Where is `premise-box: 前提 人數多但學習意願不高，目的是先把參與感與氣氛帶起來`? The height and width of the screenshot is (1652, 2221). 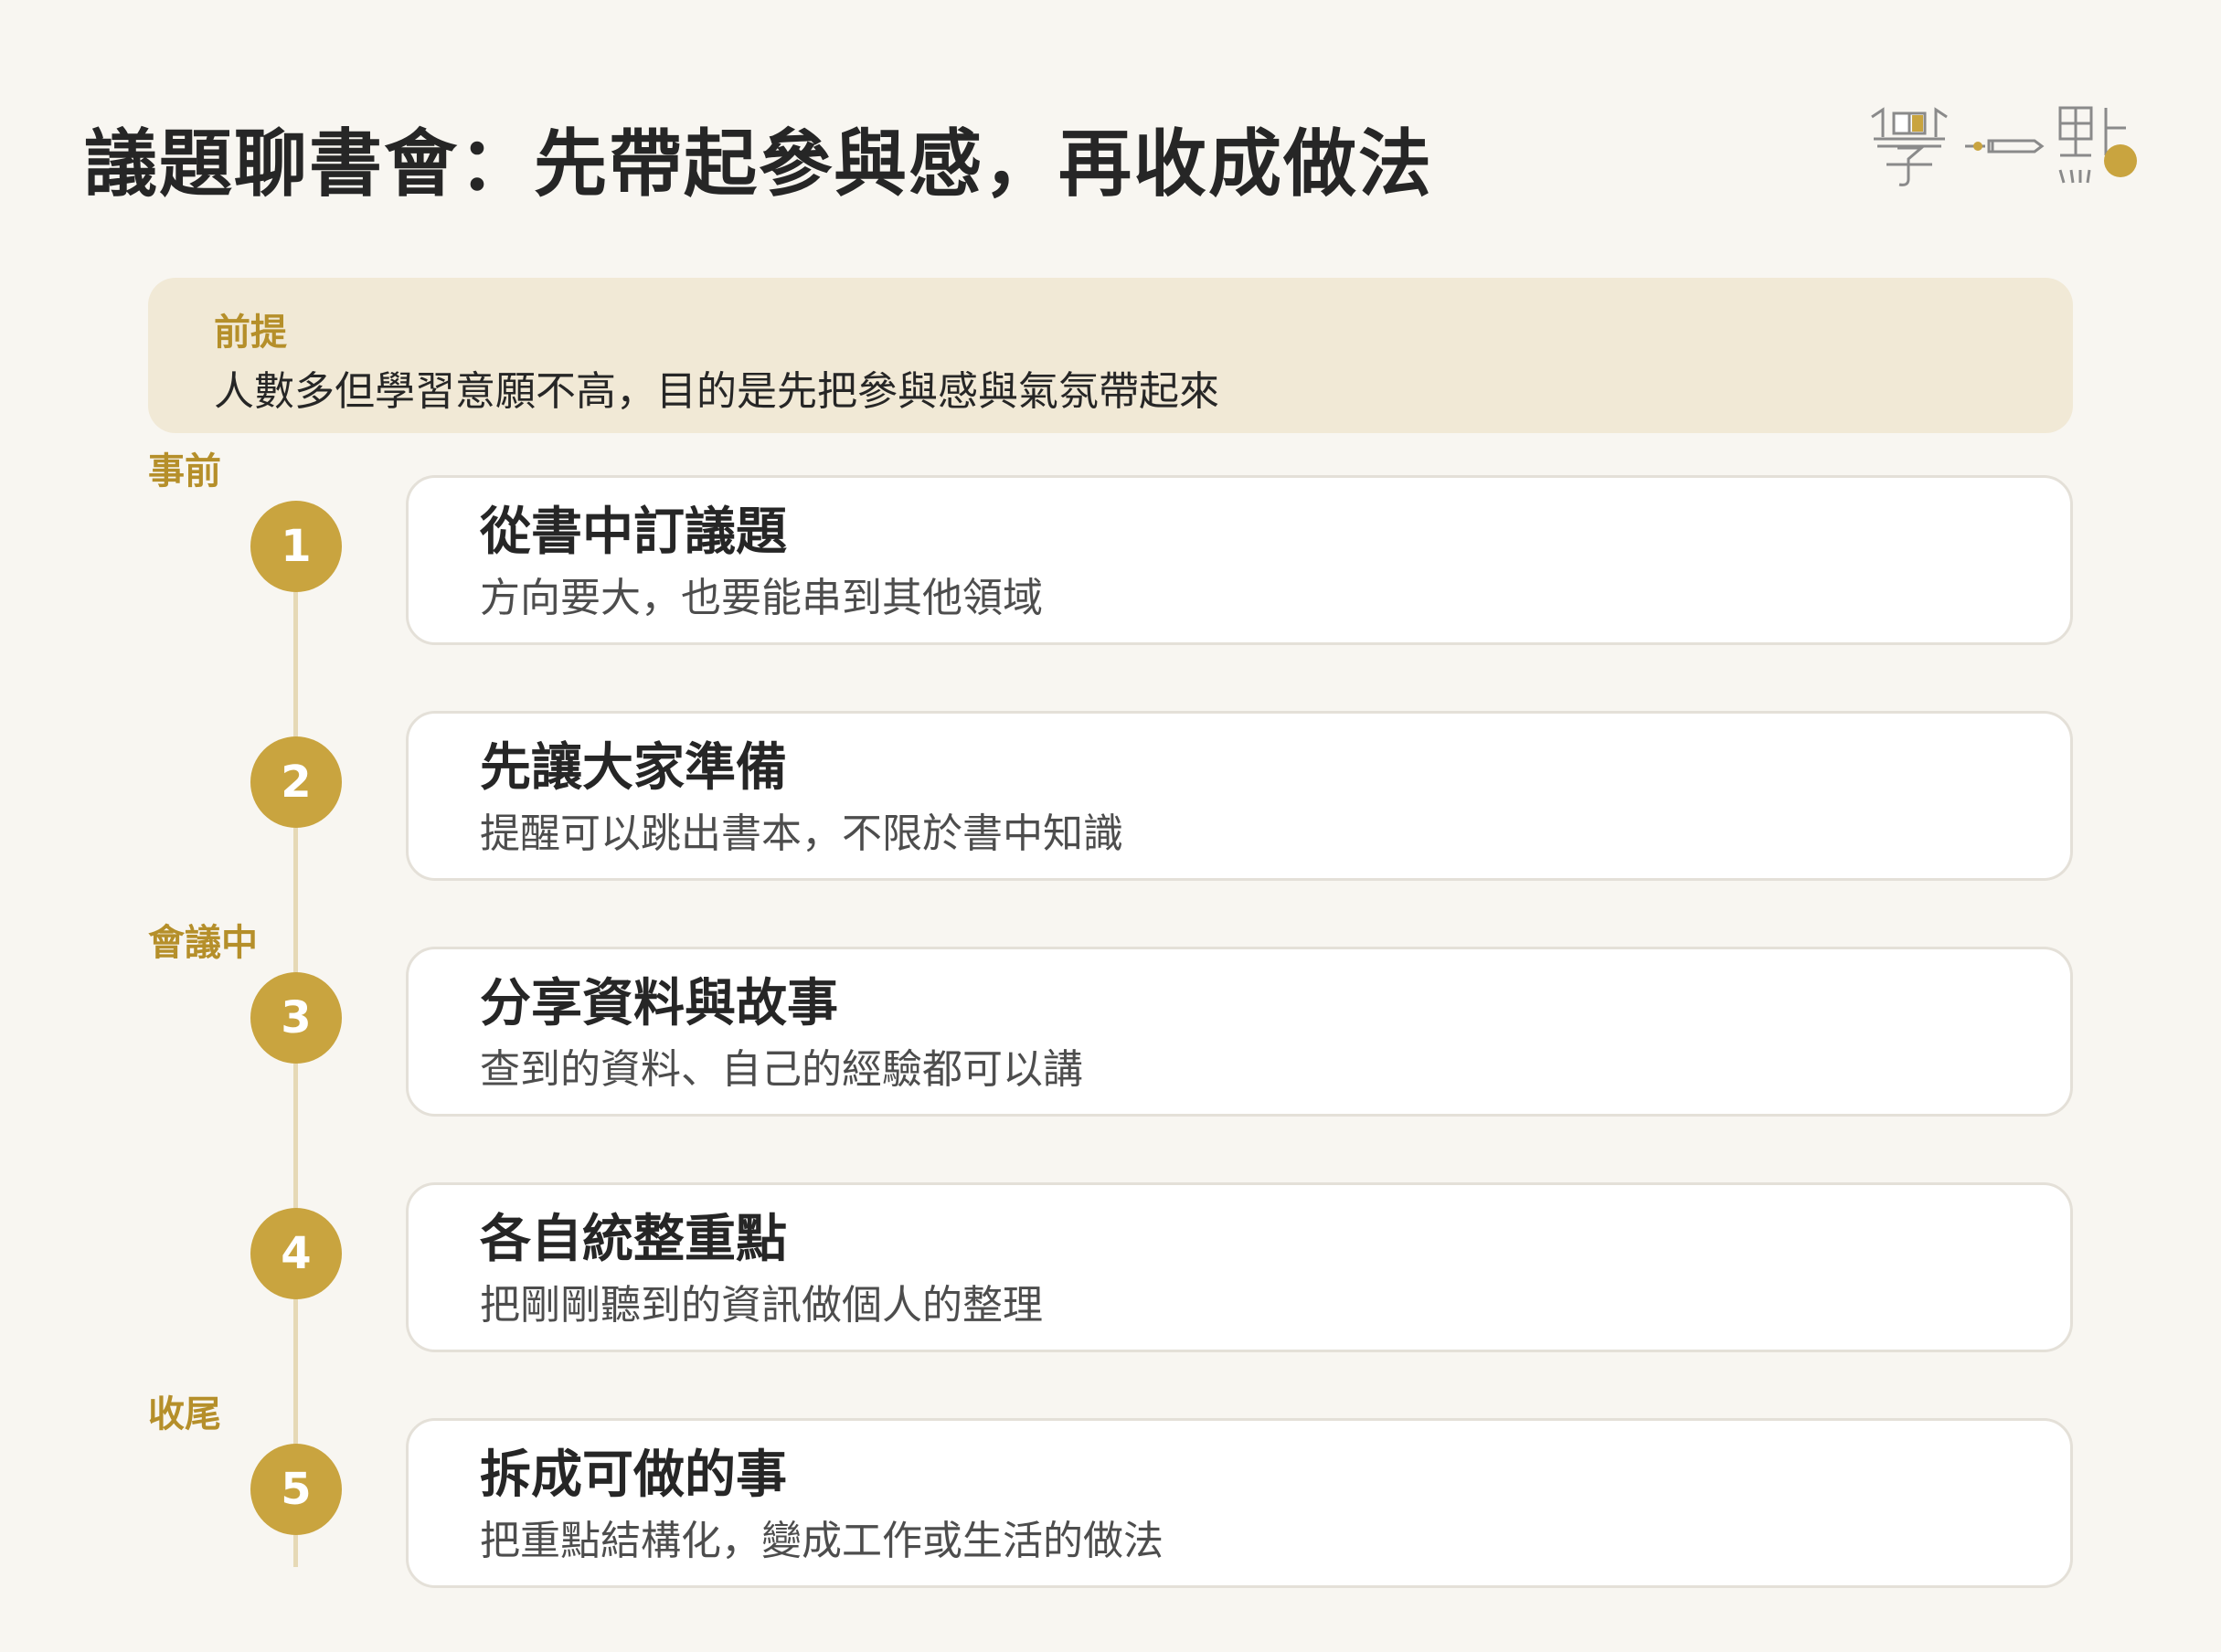
premise-box: 前提 人數多但學習意願不高，目的是先把參與感與氣氛帶起來 is located at coordinates (1110, 356).